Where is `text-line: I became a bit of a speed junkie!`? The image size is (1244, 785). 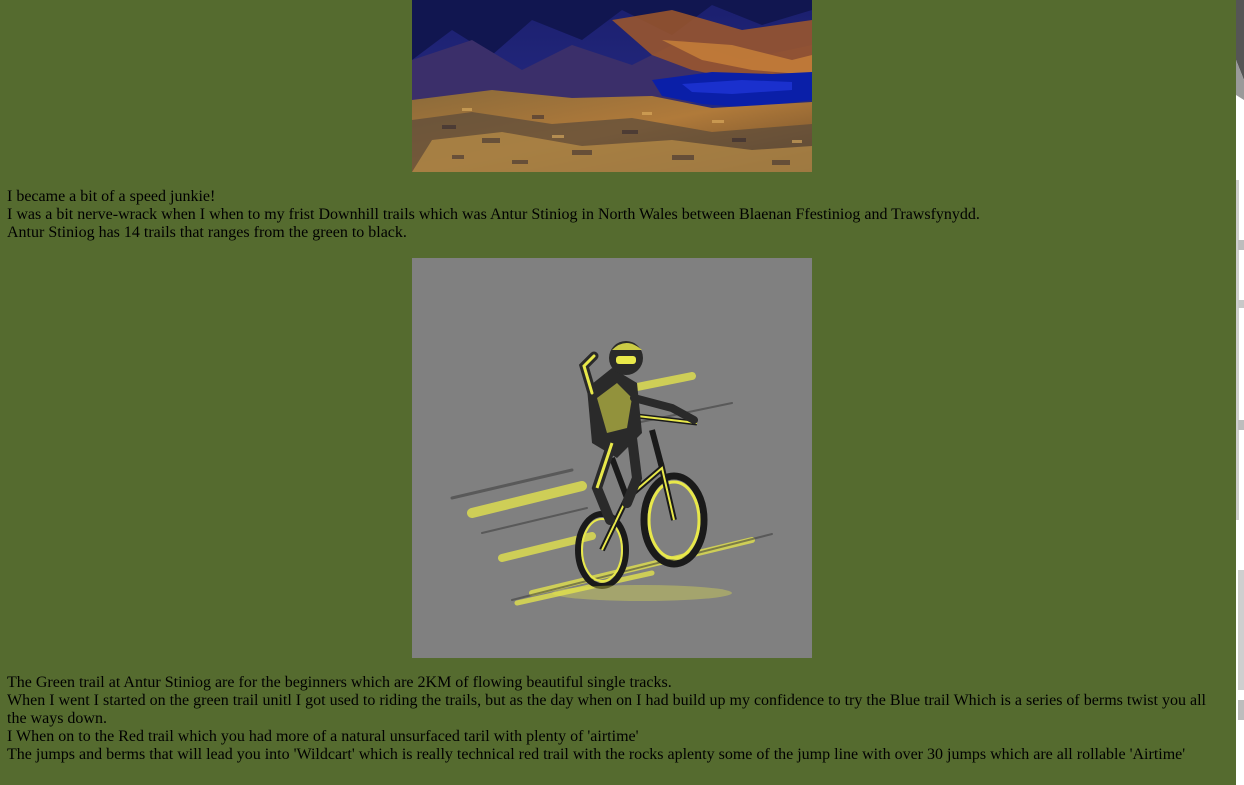 text-line: I became a bit of a speed junkie! is located at coordinates (111, 196).